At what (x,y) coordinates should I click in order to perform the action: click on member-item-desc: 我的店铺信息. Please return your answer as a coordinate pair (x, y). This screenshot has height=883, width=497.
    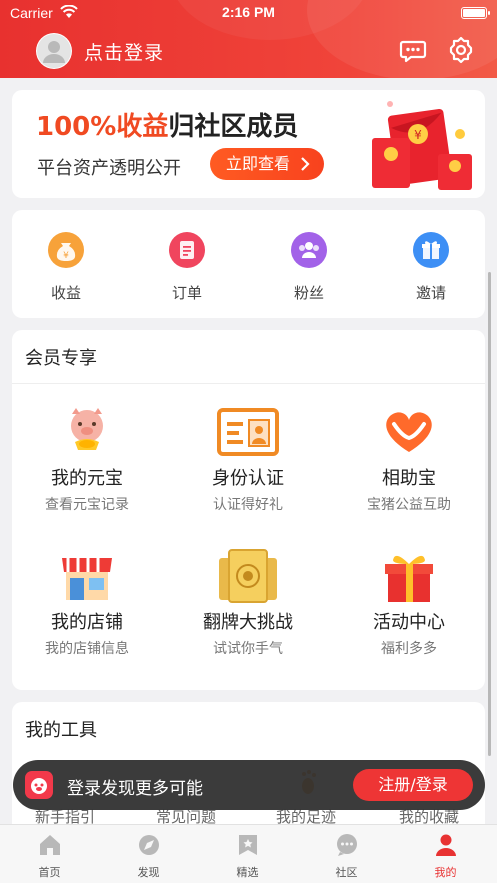
    Looking at the image, I should click on (87, 649).